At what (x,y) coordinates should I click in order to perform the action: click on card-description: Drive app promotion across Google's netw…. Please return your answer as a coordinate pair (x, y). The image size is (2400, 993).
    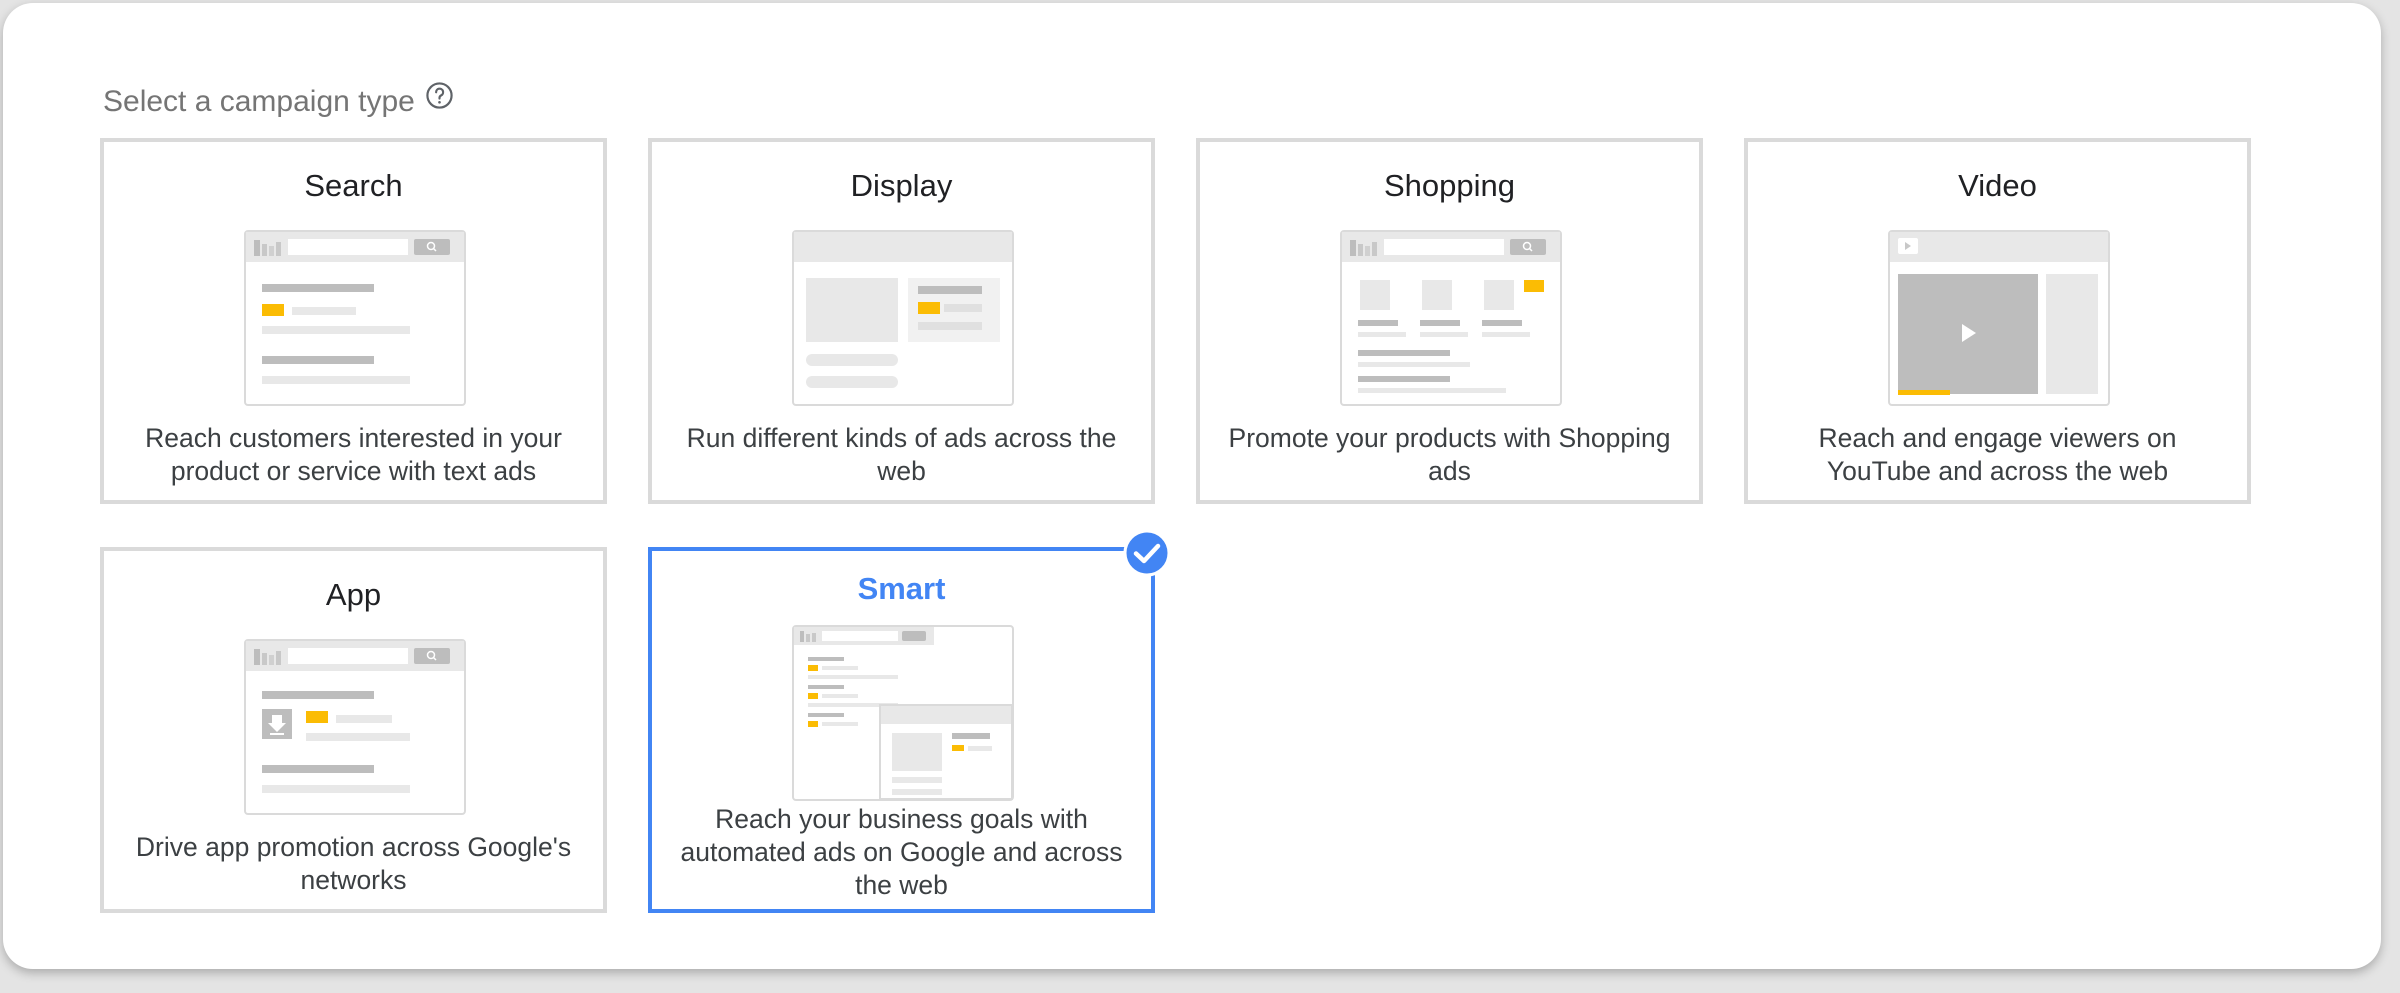
    Looking at the image, I should click on (353, 863).